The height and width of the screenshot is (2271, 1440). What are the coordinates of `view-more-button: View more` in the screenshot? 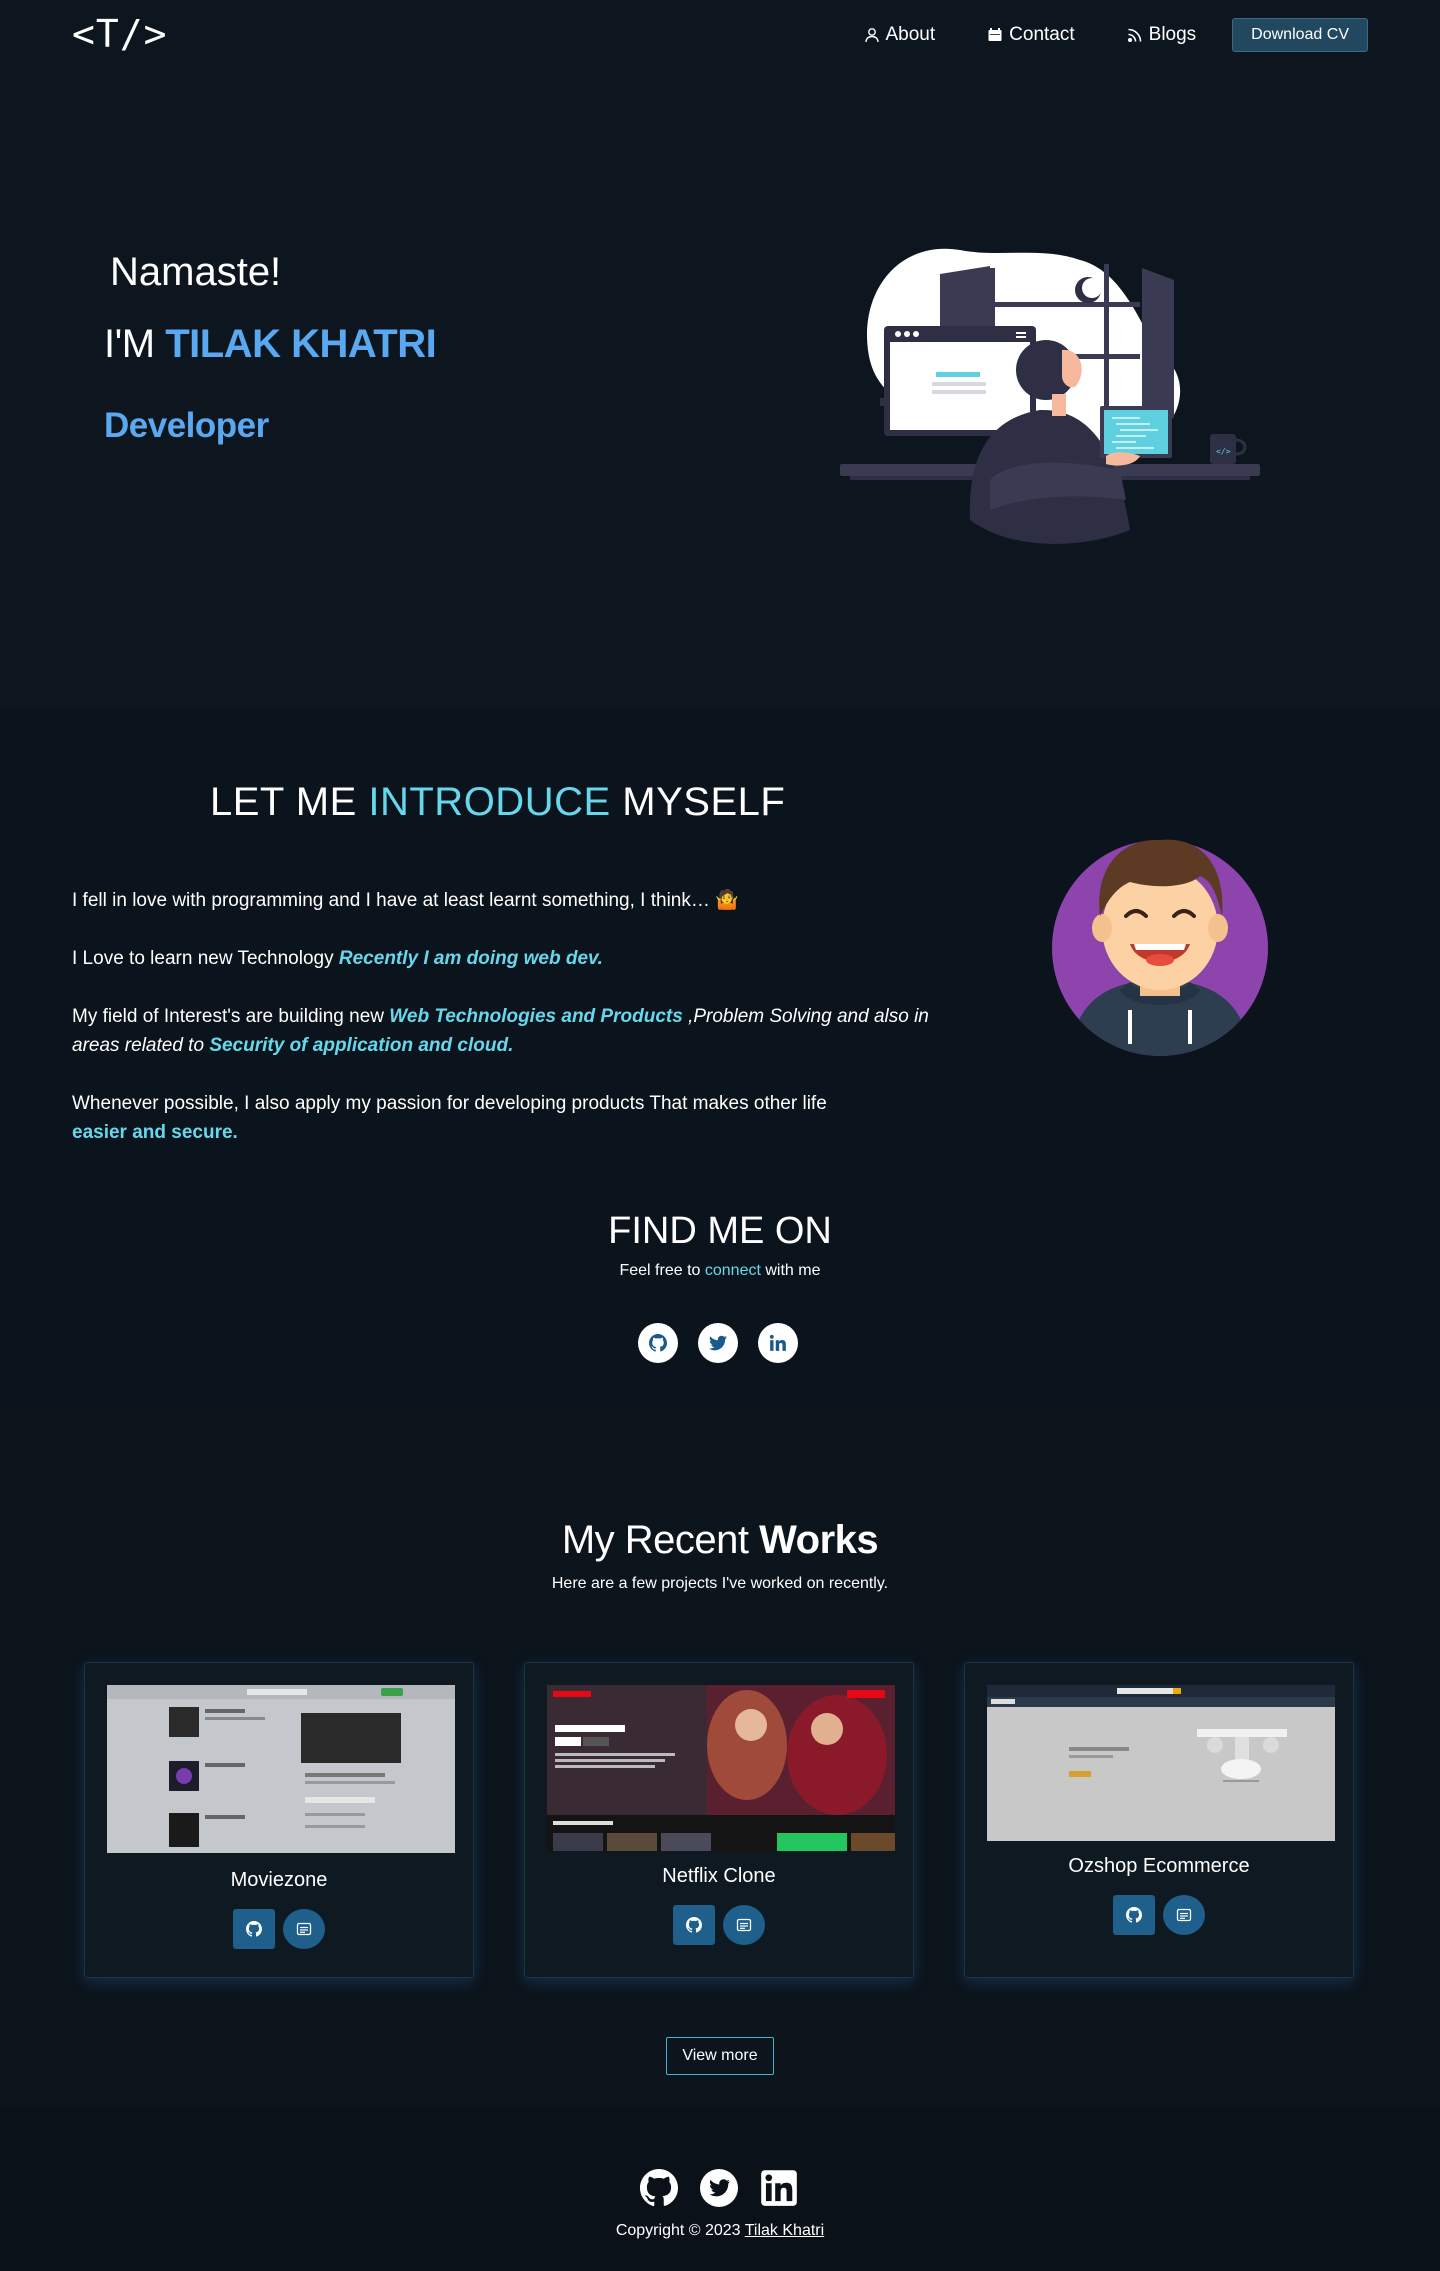 It's located at (720, 2056).